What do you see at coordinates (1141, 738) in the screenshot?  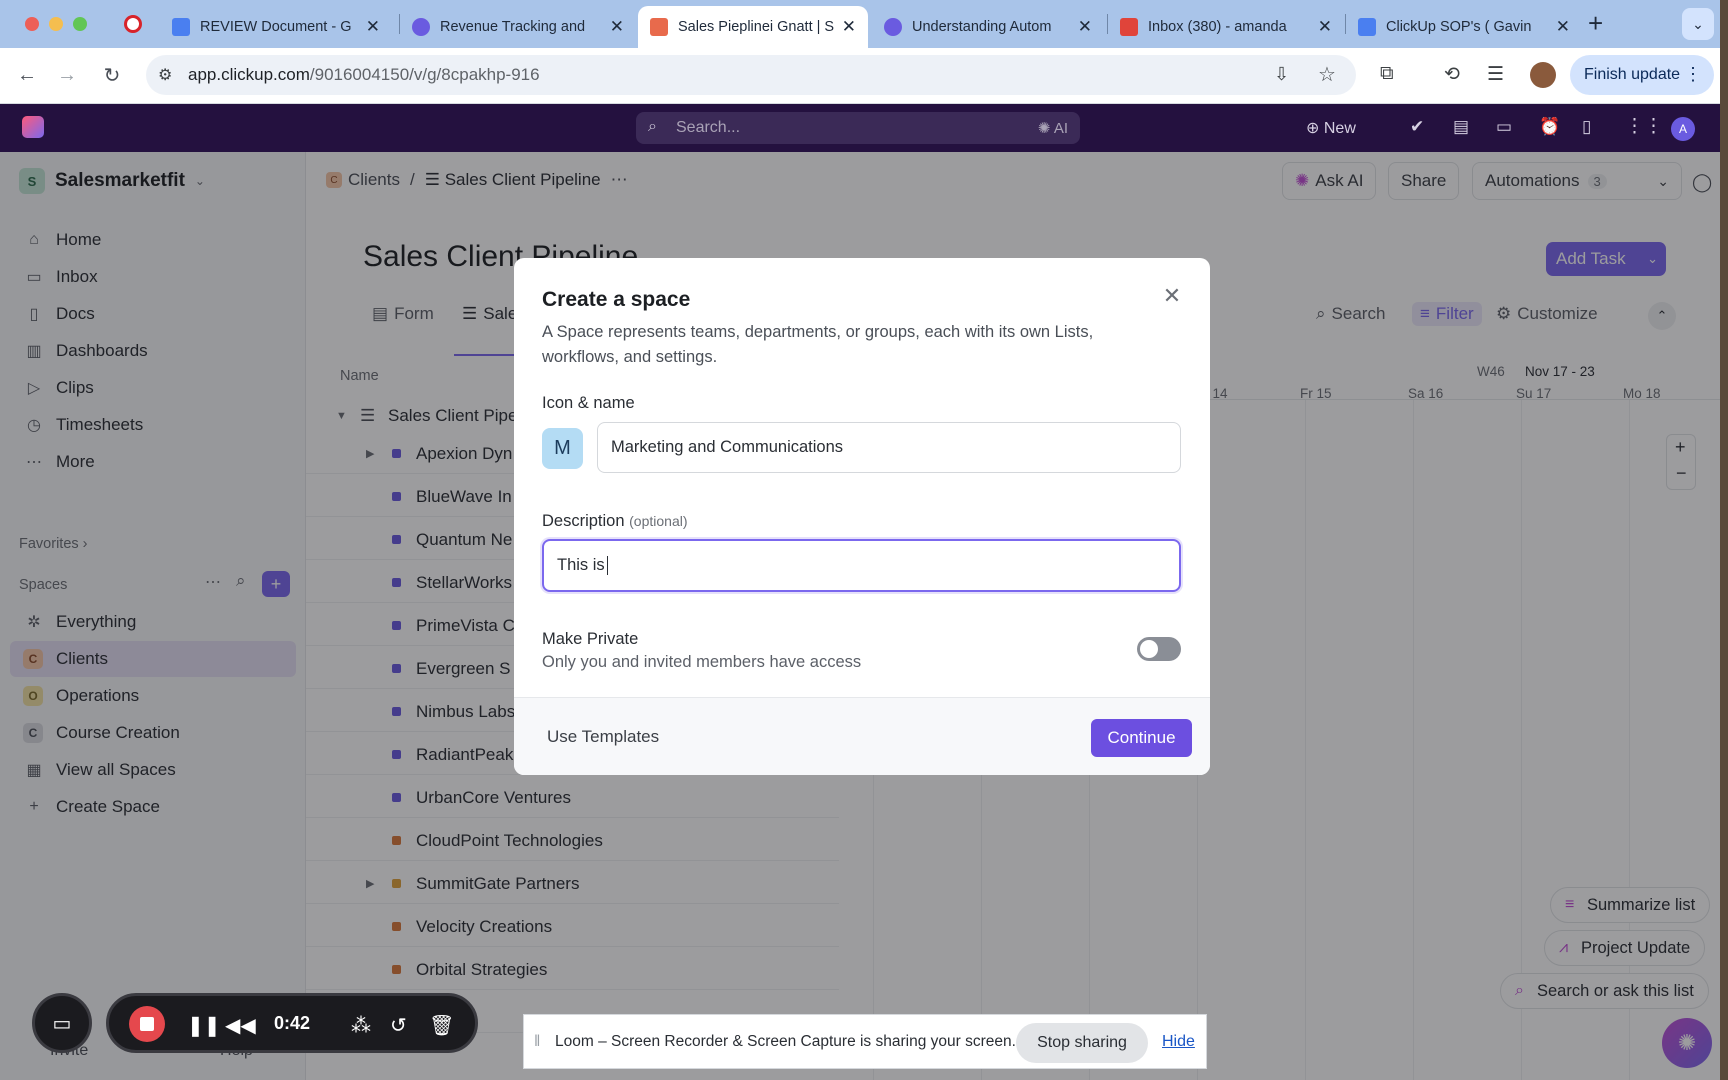 I see `continue-button: Continue` at bounding box center [1141, 738].